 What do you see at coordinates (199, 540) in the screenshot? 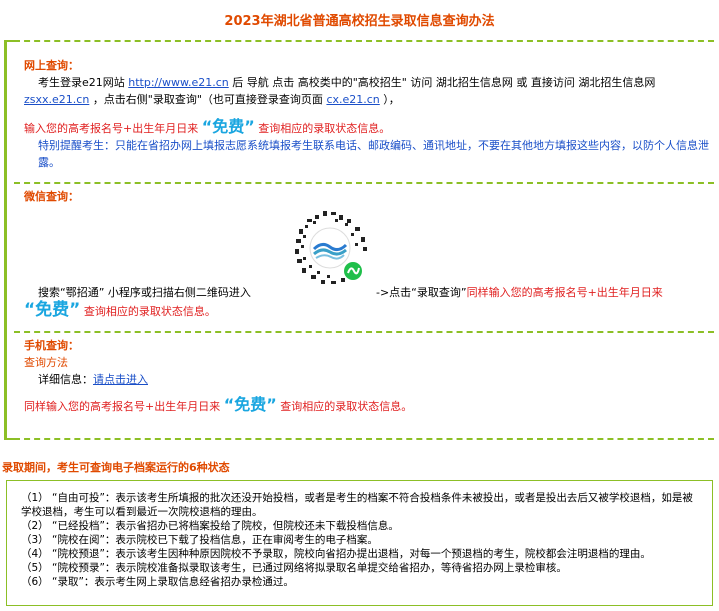
I see `state-item-3: （3） “院校在阅”：表示院校已下载了投档信息，正在审阅考生的电子档案。` at bounding box center [199, 540].